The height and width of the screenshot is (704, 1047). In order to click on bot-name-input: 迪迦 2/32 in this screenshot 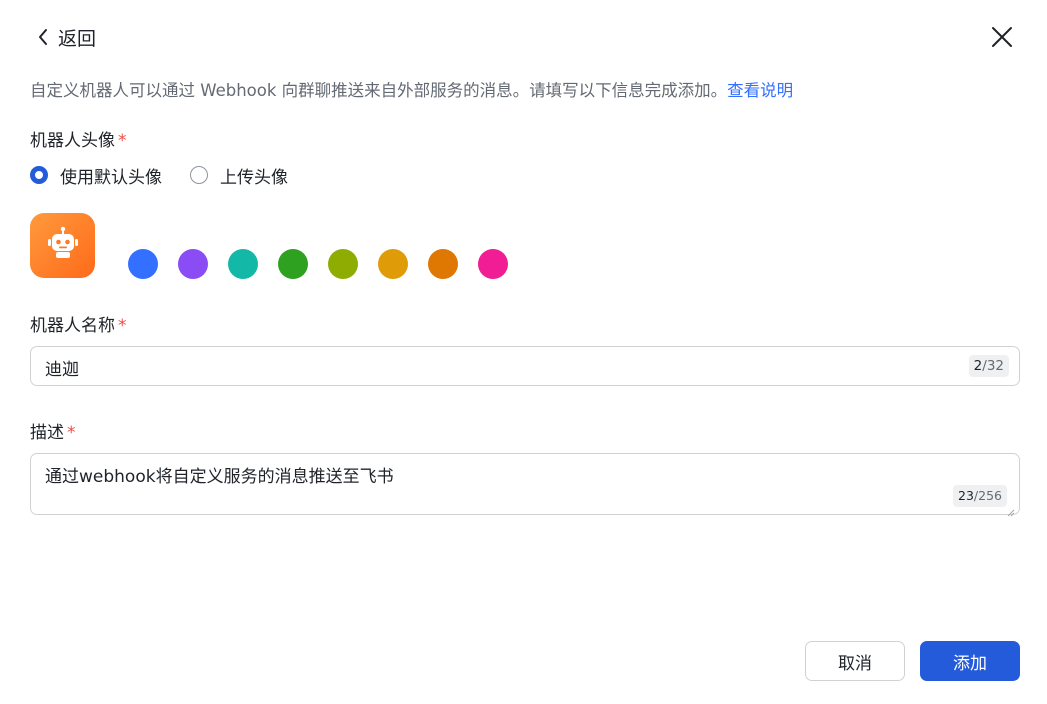, I will do `click(525, 366)`.